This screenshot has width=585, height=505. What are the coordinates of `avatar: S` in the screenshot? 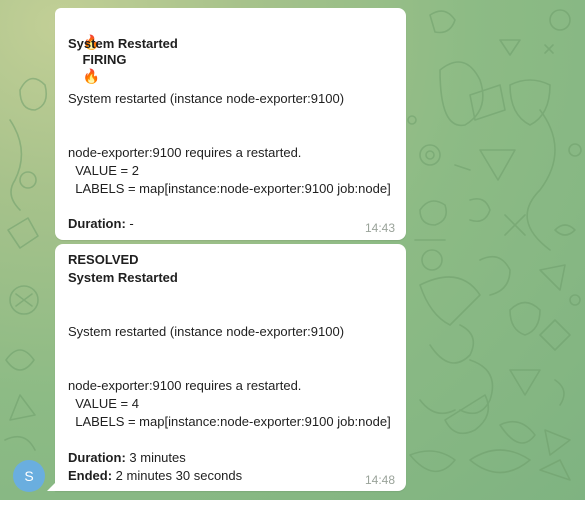 It's located at (29, 476).